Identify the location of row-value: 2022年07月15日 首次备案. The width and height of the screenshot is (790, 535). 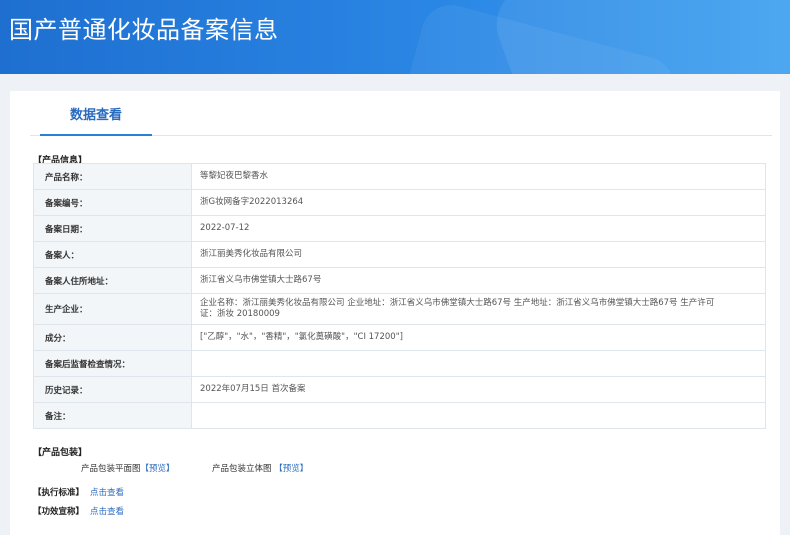
(478, 389).